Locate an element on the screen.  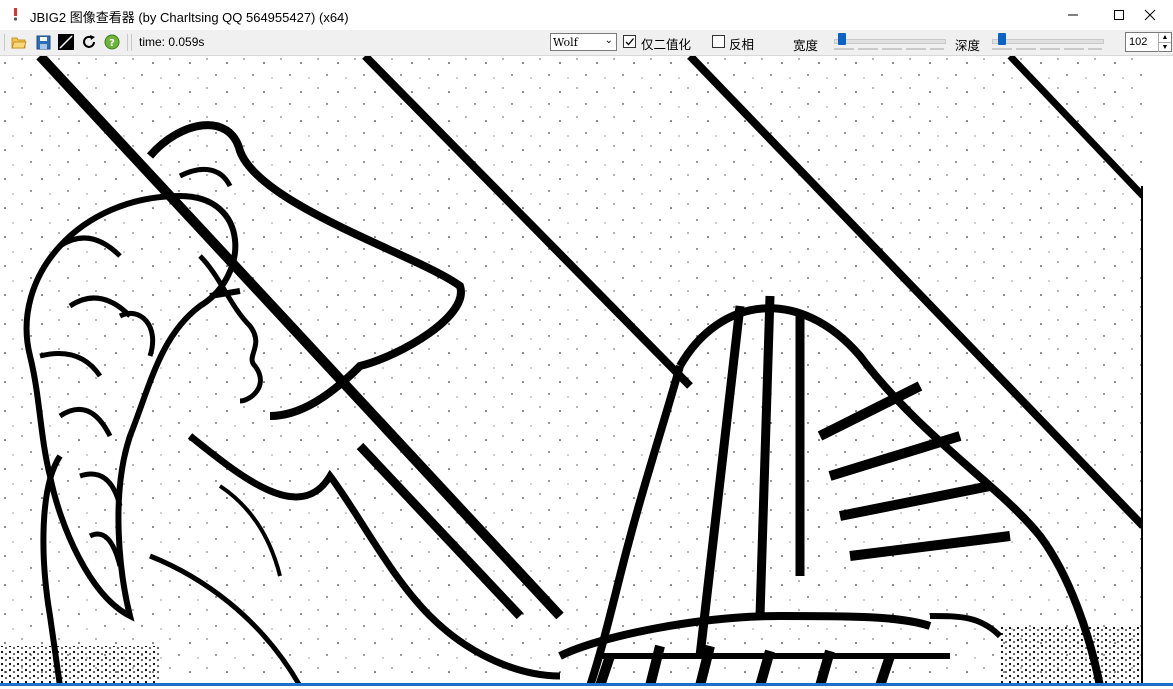
app-icon is located at coordinates (15, 14).